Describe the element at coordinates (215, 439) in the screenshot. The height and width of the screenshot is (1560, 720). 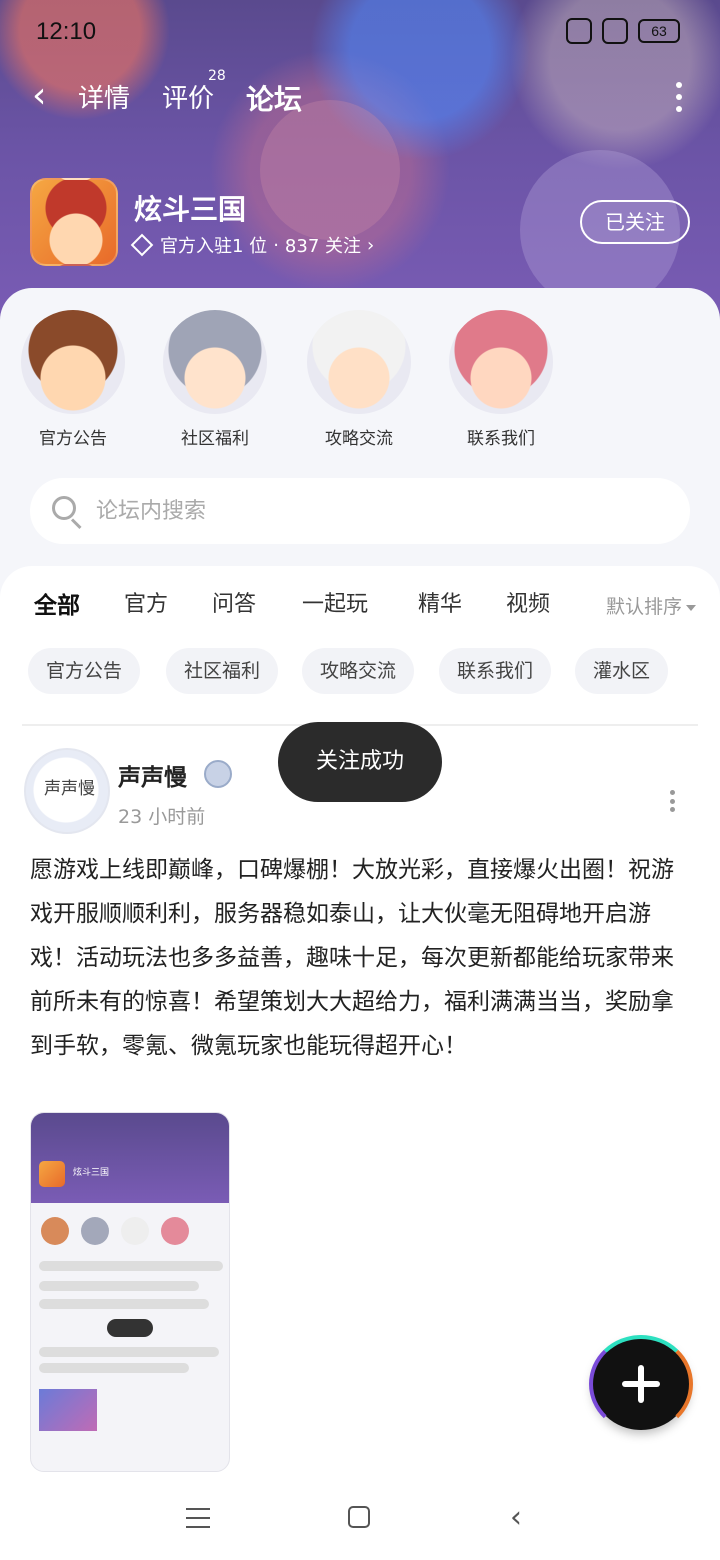
I see `quick-link-label: 社区福利` at that location.